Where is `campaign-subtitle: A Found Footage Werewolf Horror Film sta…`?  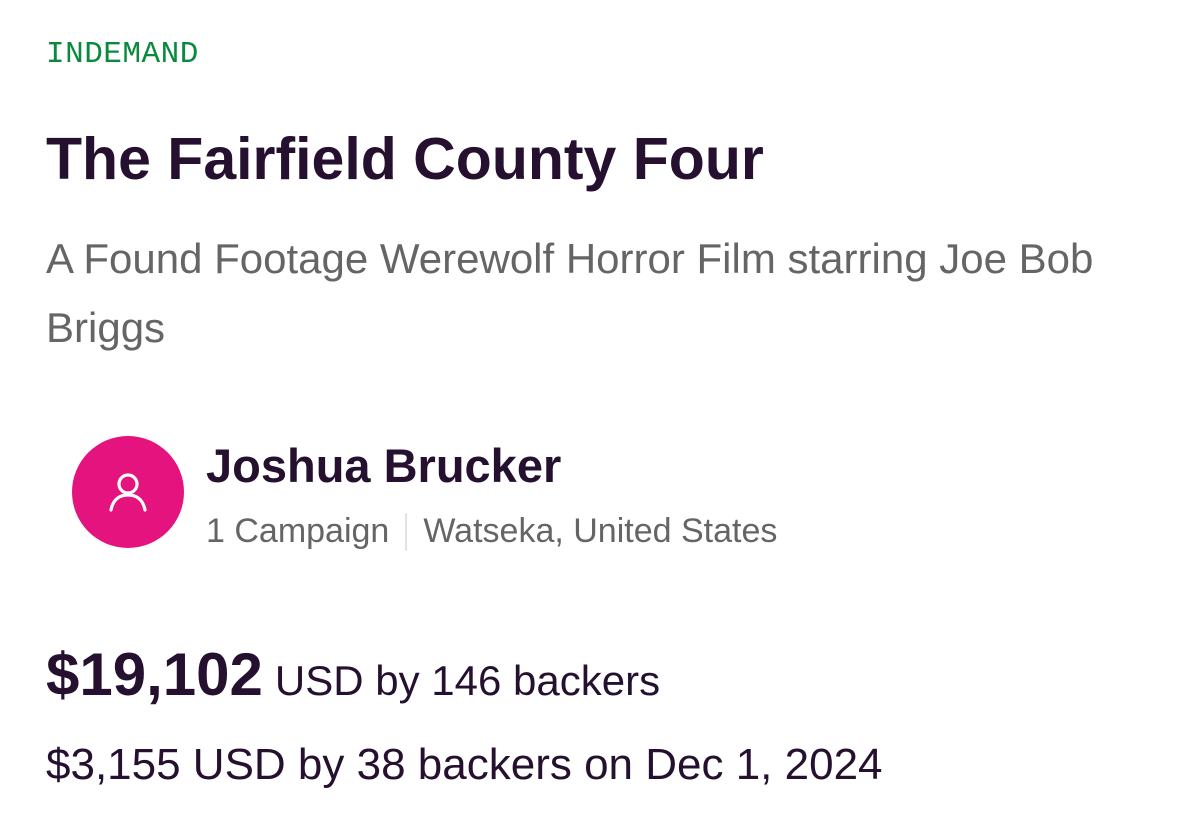 campaign-subtitle: A Found Footage Werewolf Horror Film sta… is located at coordinates (570, 293).